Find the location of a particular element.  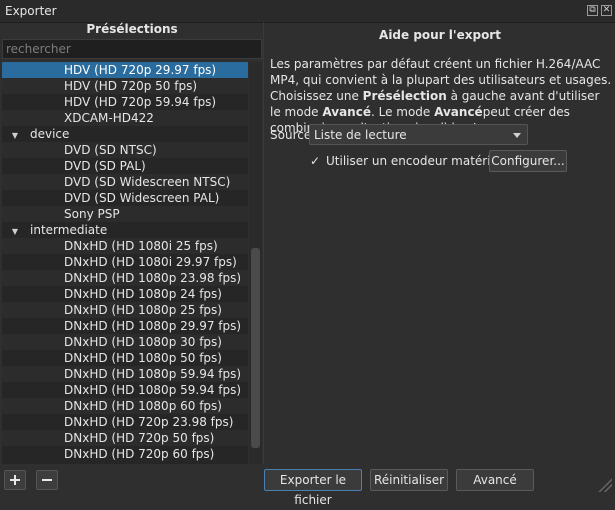

tree-row-label: XDCAM-HD422 is located at coordinates (109, 118).